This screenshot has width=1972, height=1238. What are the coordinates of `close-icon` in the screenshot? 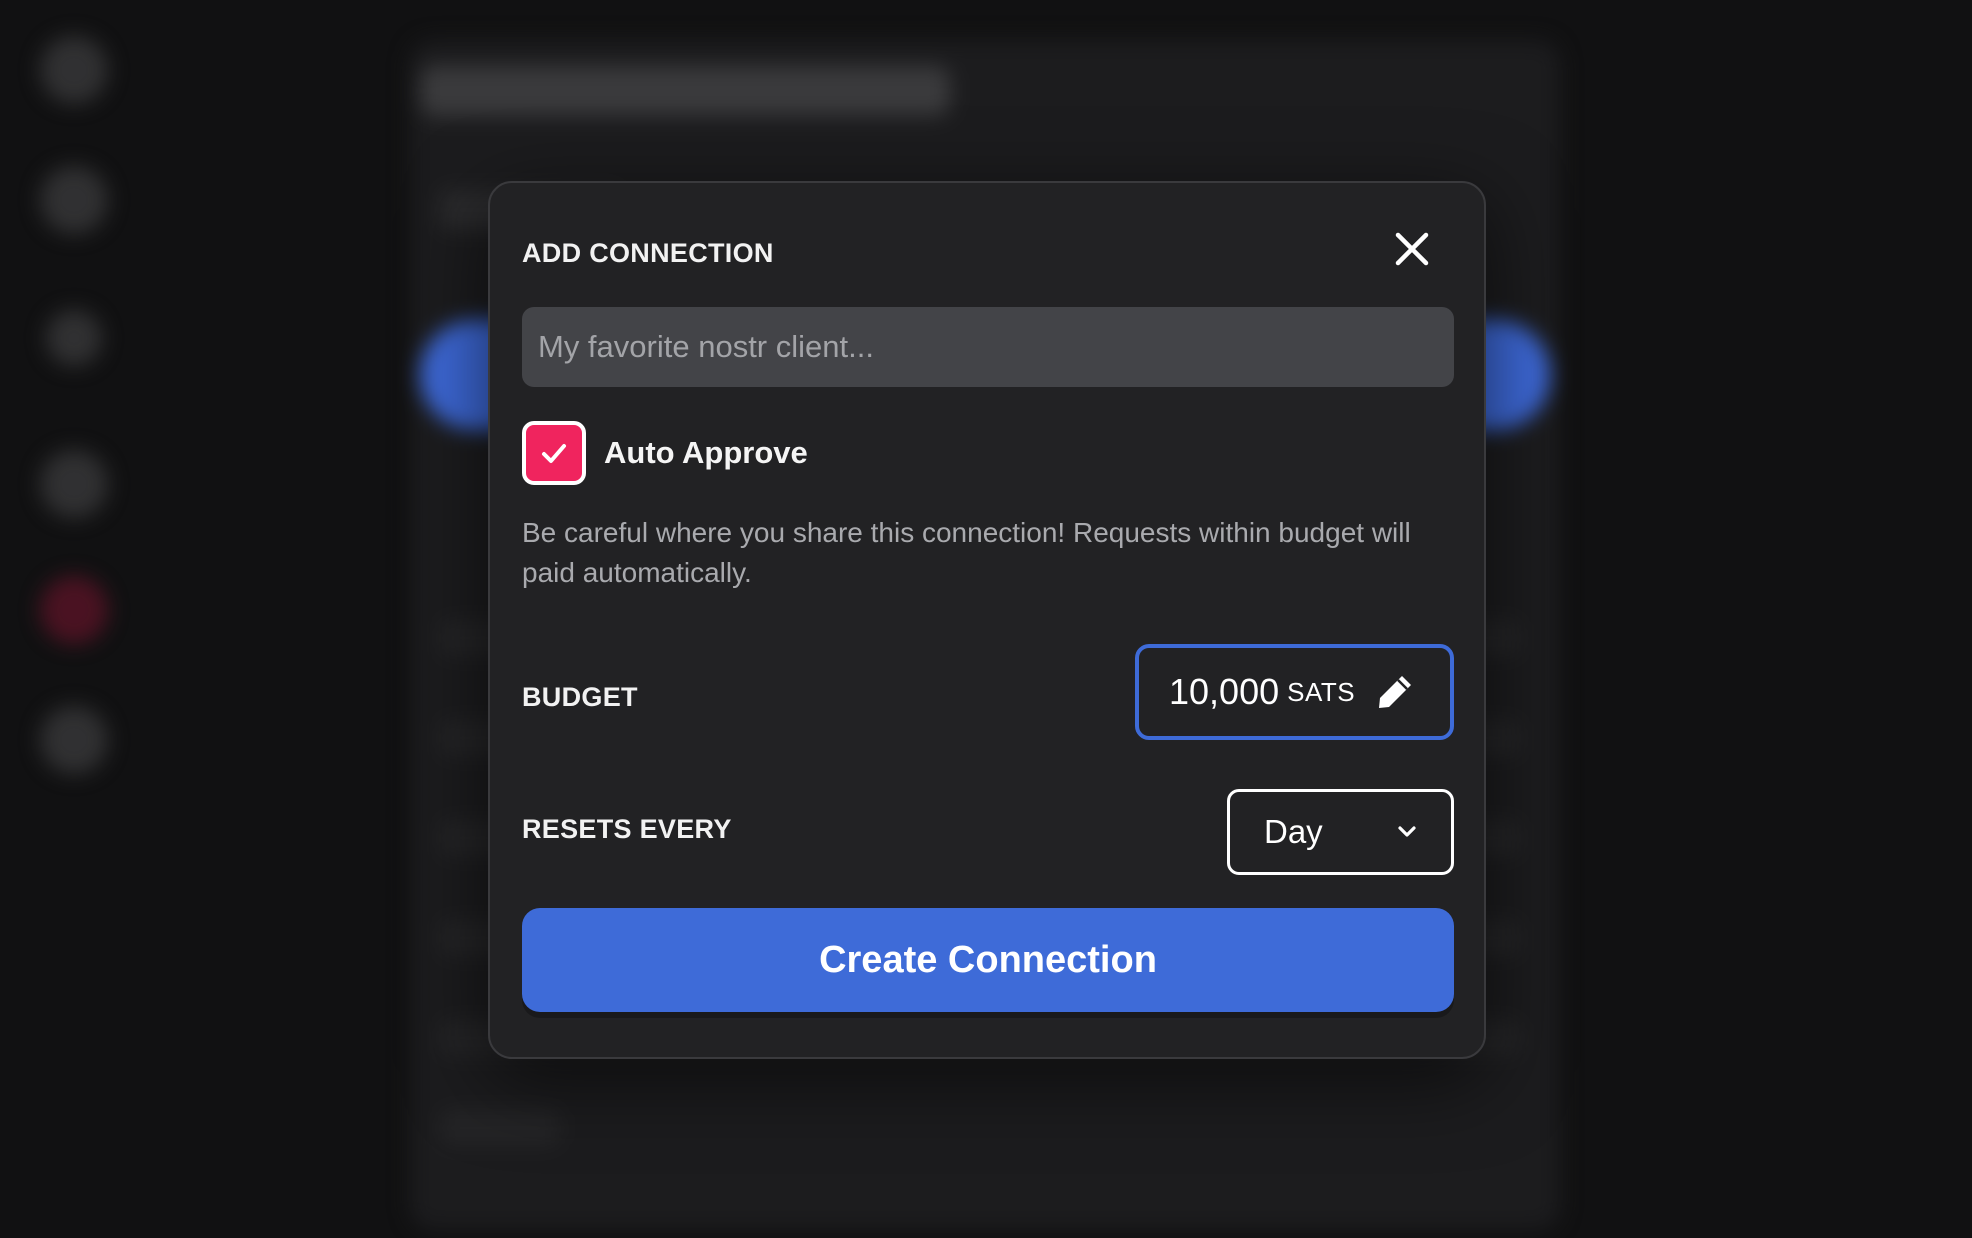 It's located at (1412, 249).